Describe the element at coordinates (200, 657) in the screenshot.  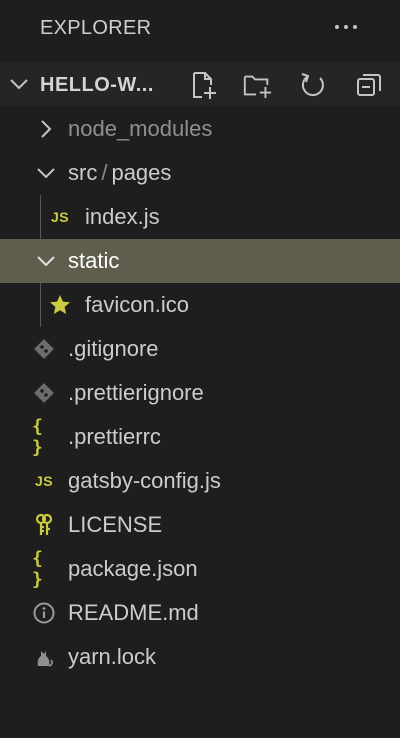
I see `tree-item-yarn-lock: yarn.lock` at that location.